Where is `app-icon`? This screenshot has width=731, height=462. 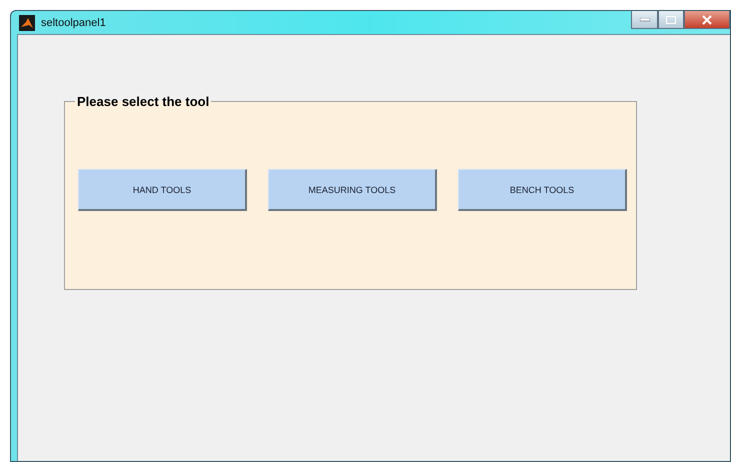
app-icon is located at coordinates (27, 22).